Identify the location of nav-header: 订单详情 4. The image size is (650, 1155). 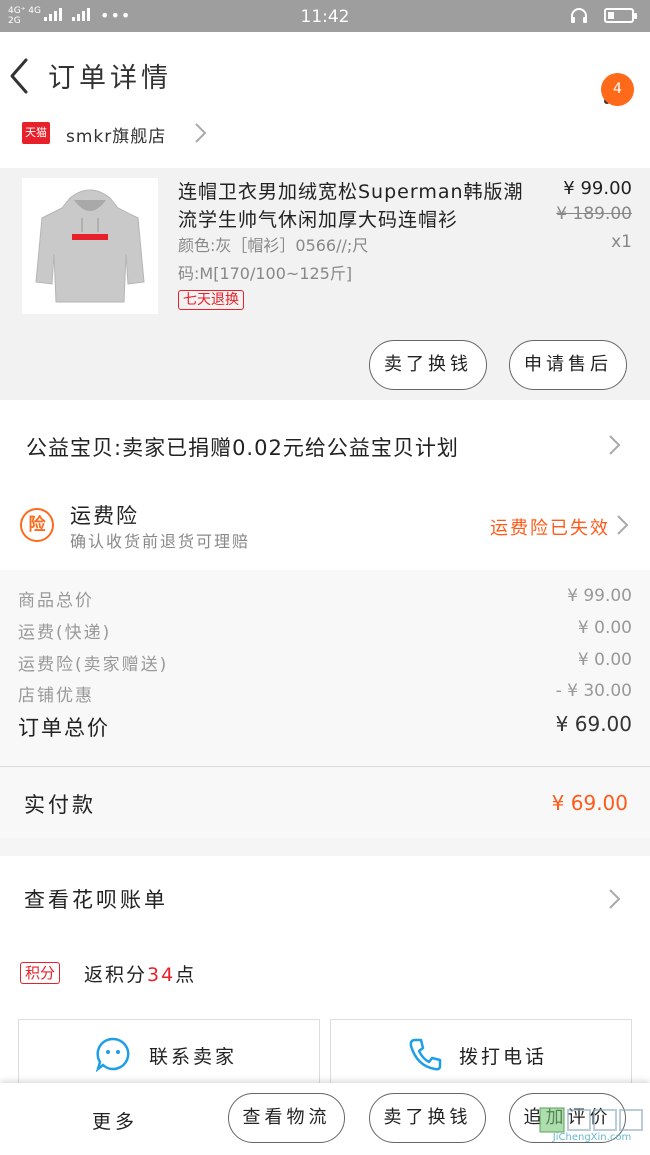
(325, 76).